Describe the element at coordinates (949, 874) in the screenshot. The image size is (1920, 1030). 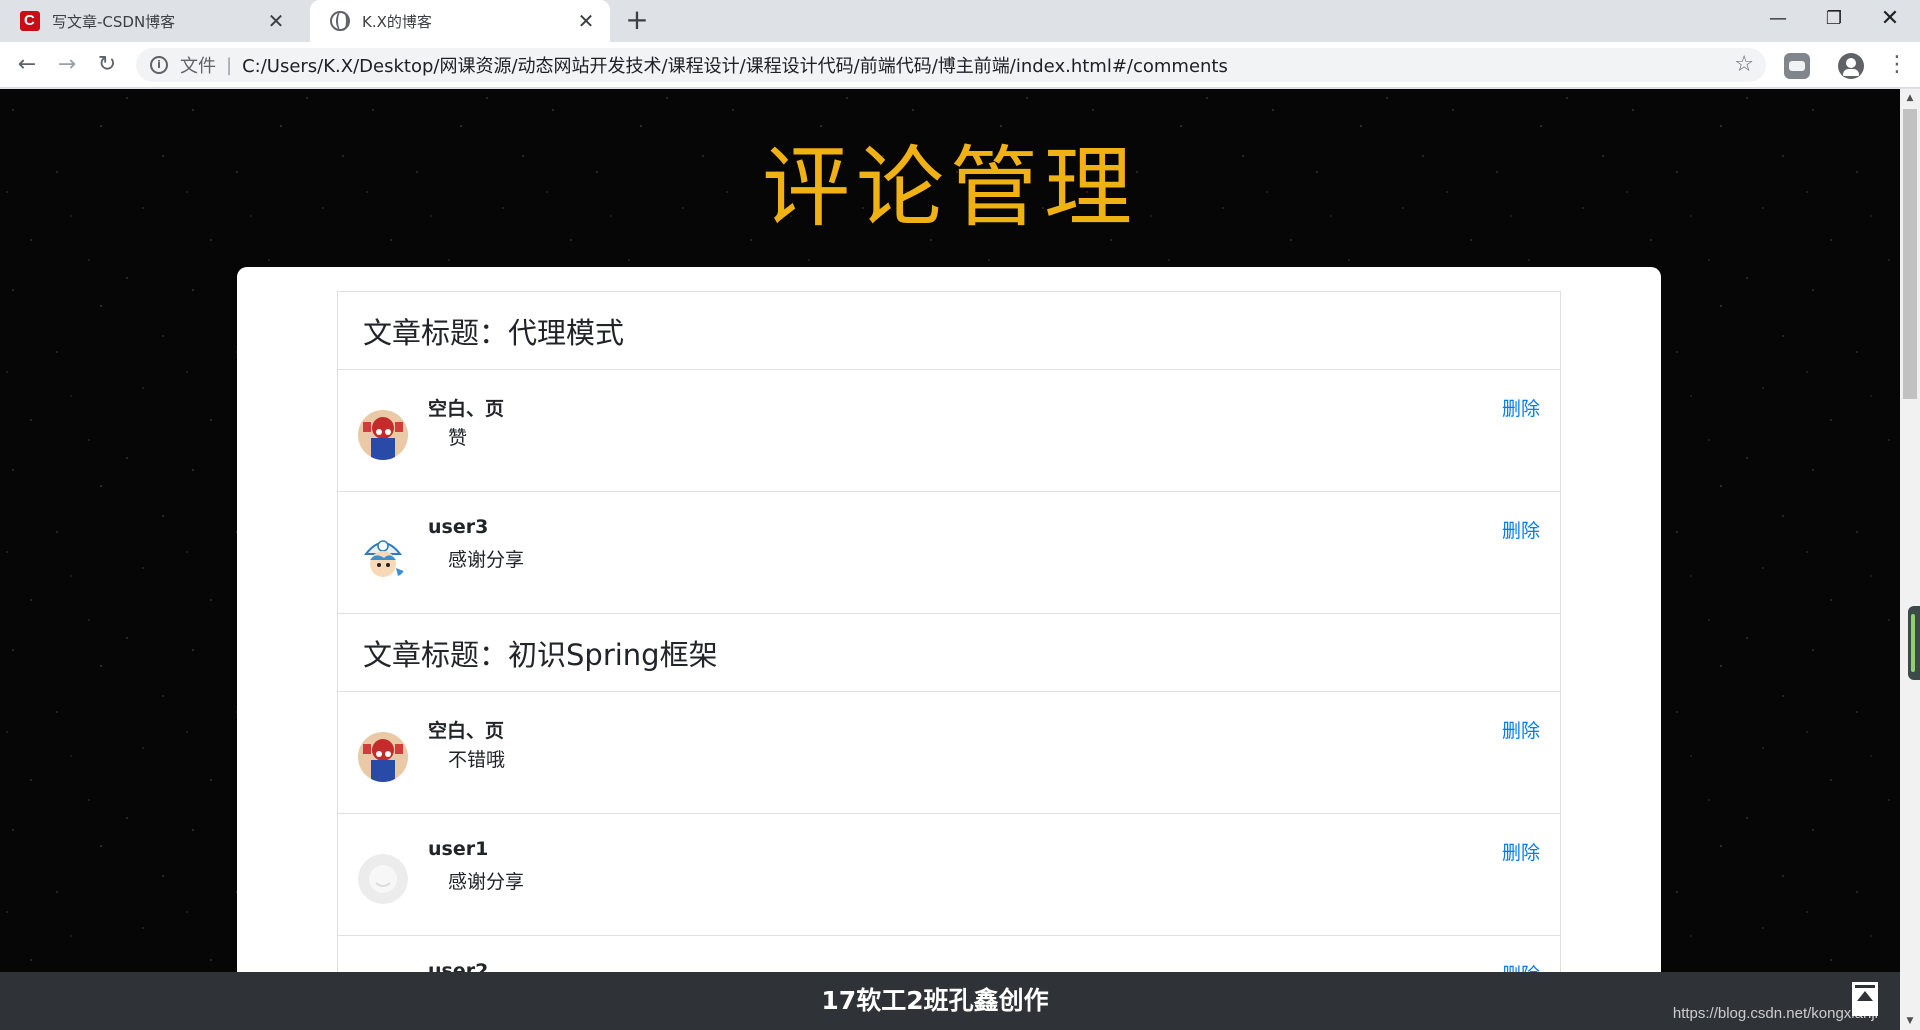
I see `comment-item: user1 感谢分享 删除` at that location.